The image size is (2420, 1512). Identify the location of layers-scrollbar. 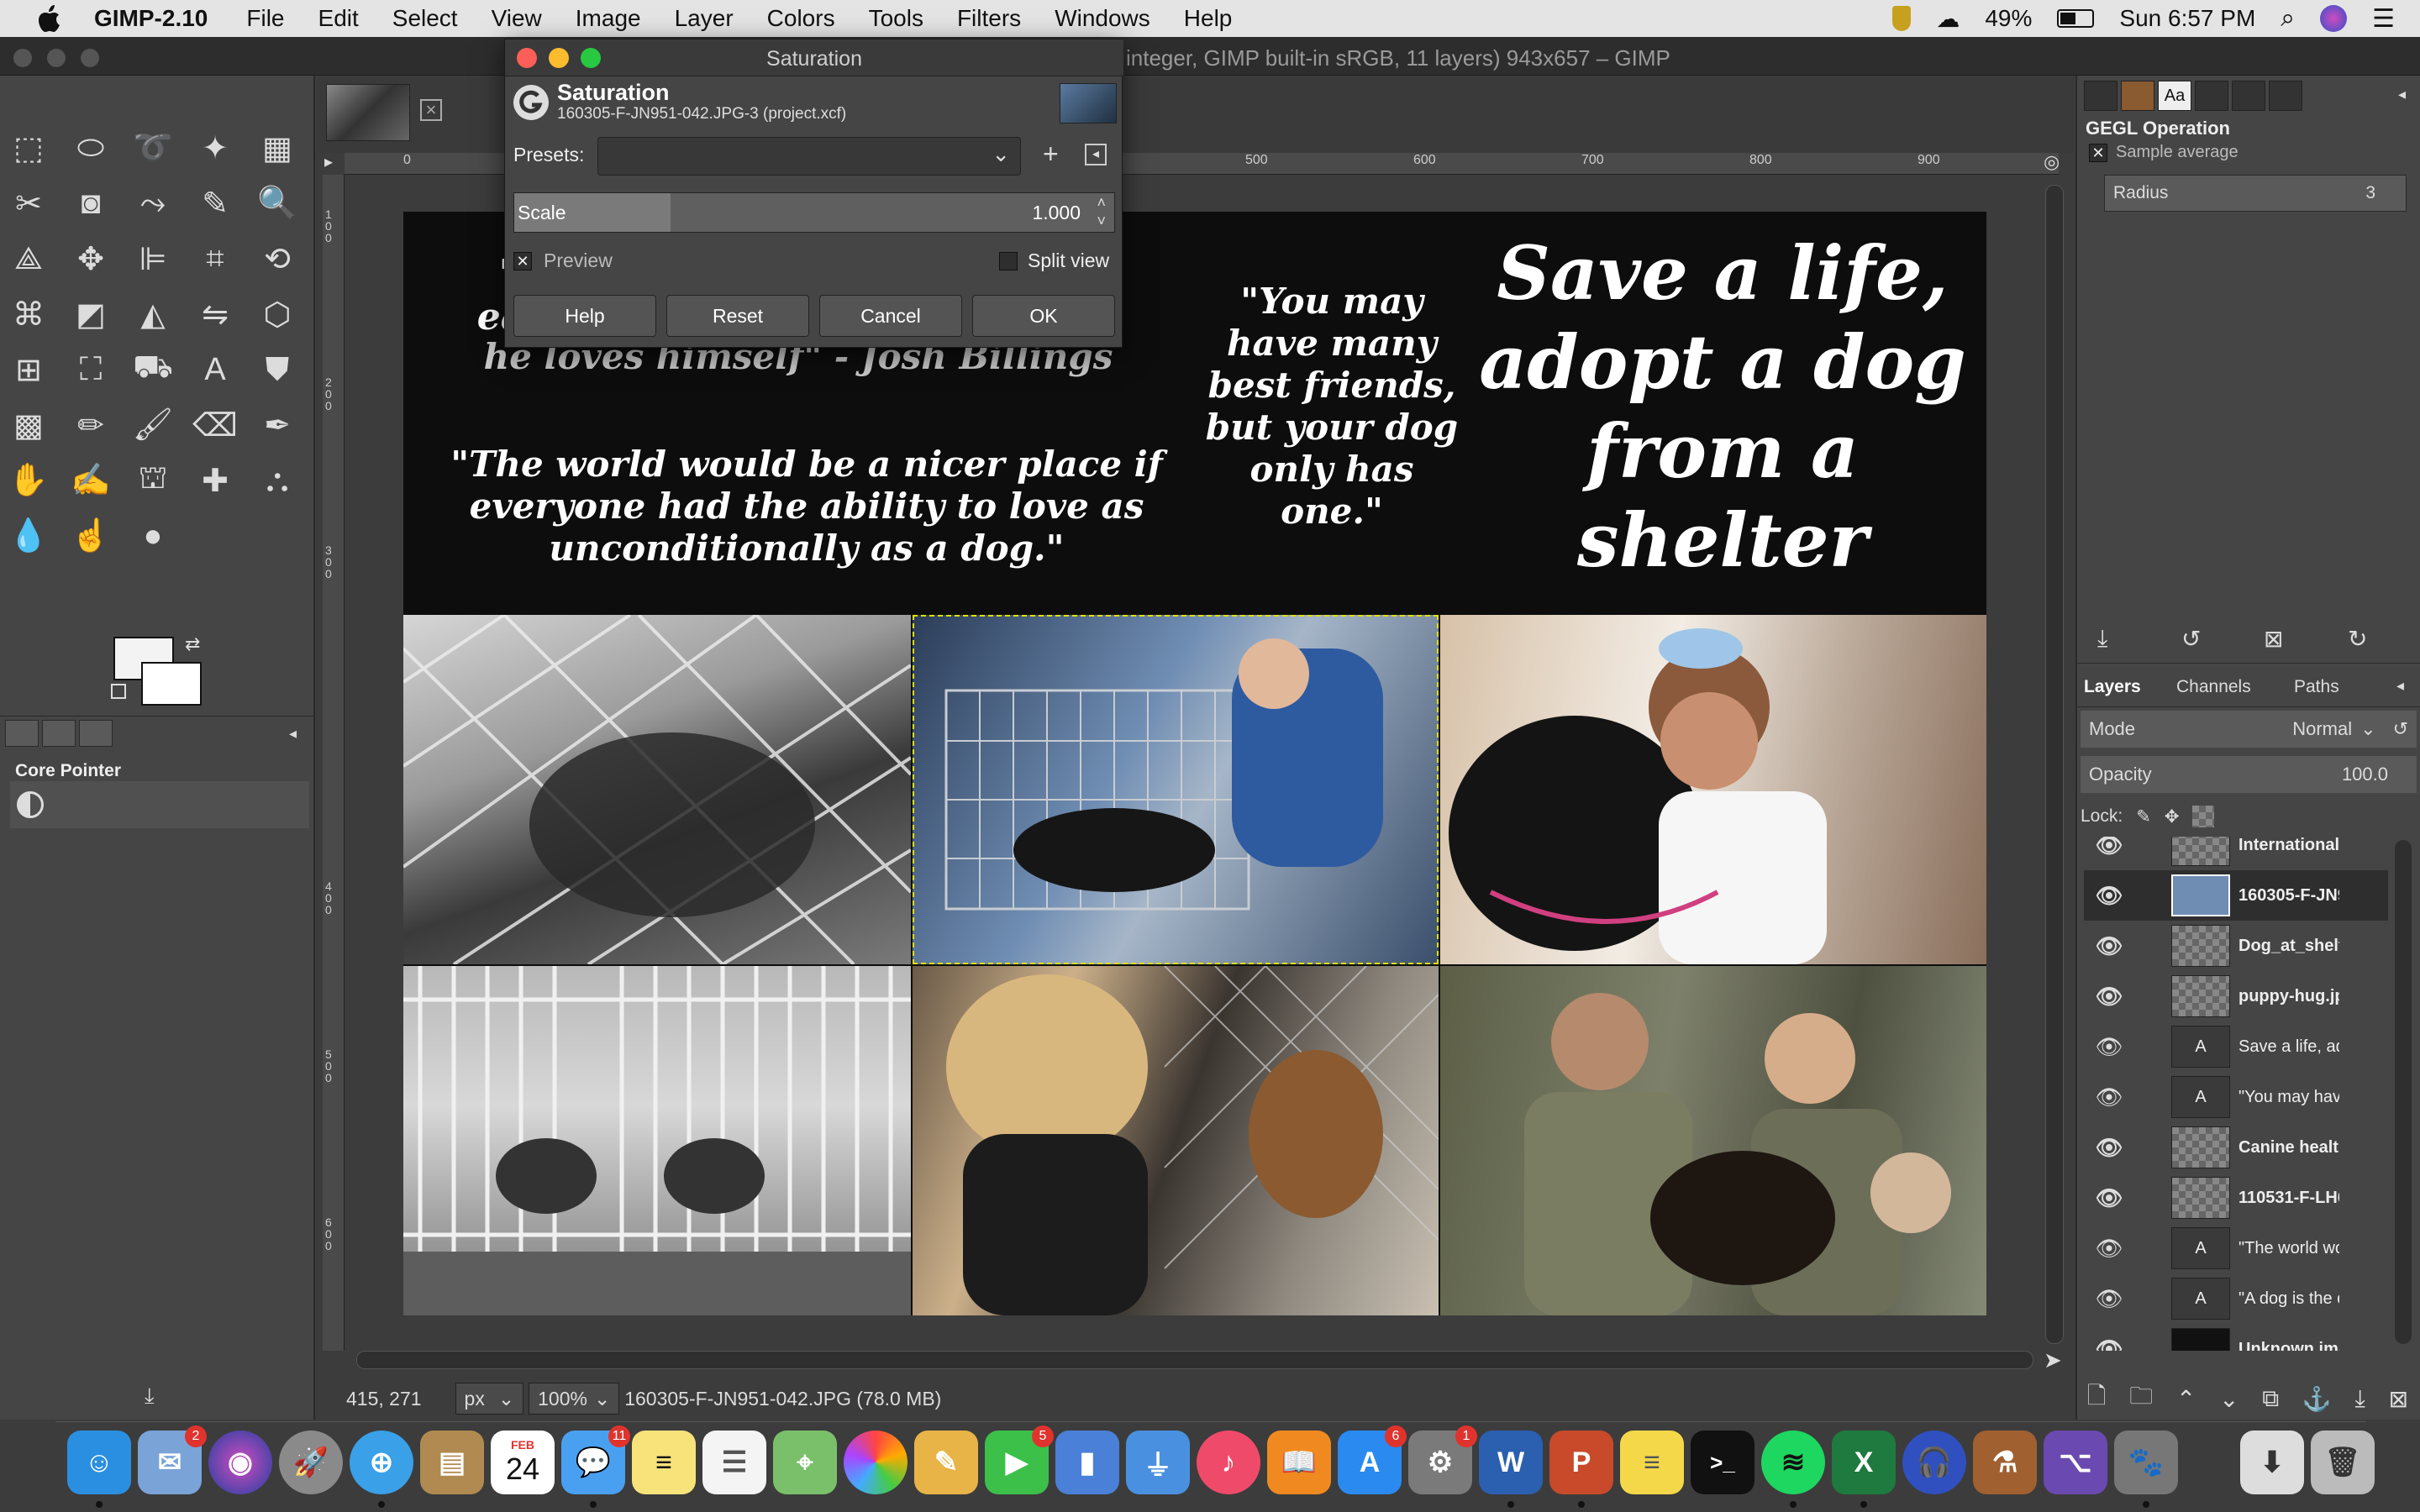
(2403, 1092).